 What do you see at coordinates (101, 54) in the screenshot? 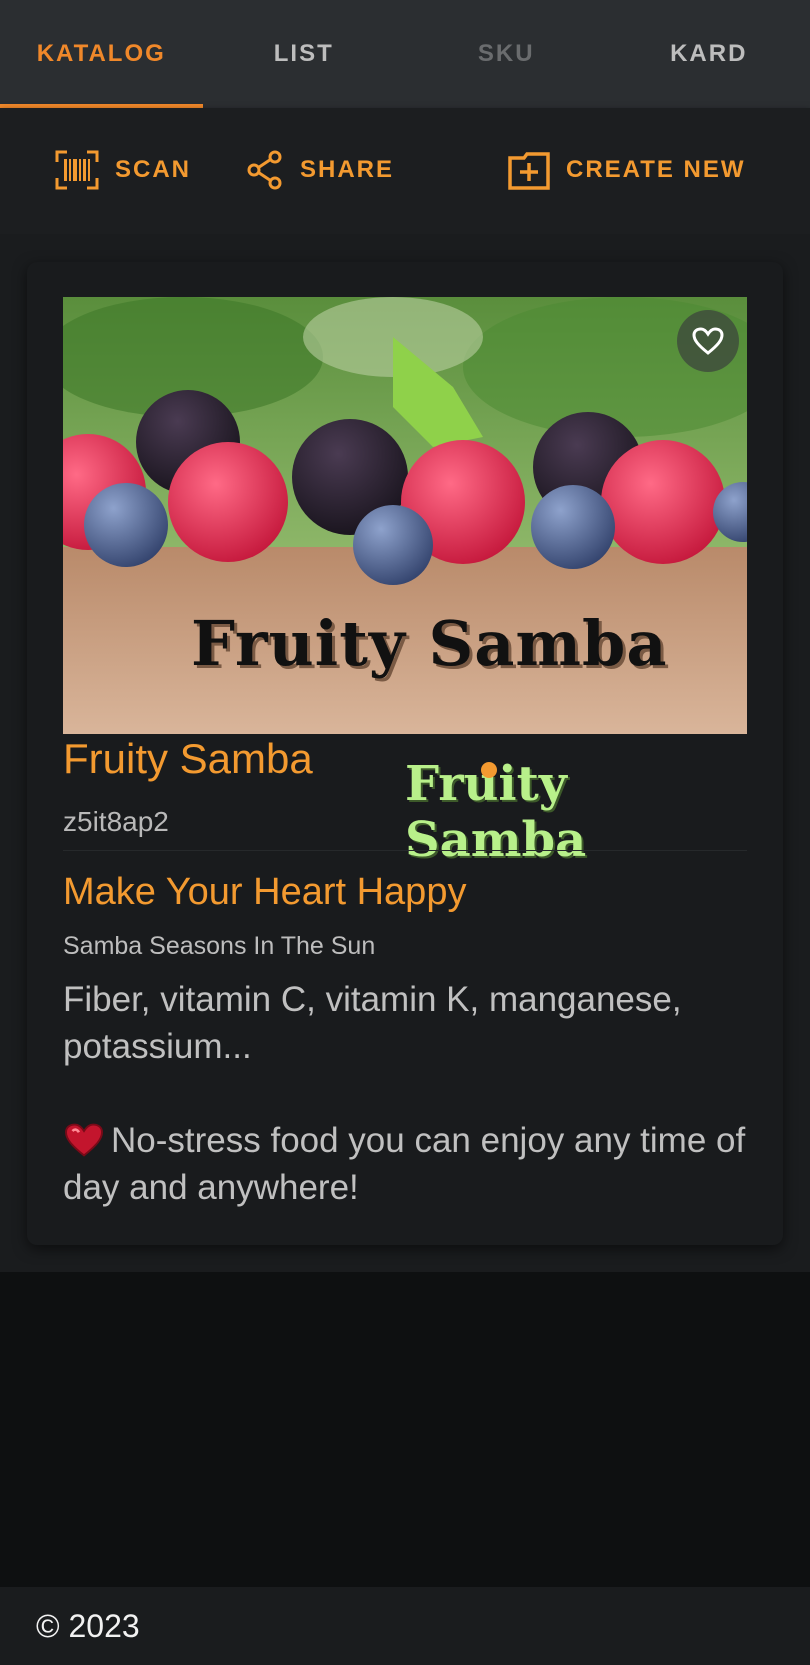
I see `tab-katalog: KATALOG` at bounding box center [101, 54].